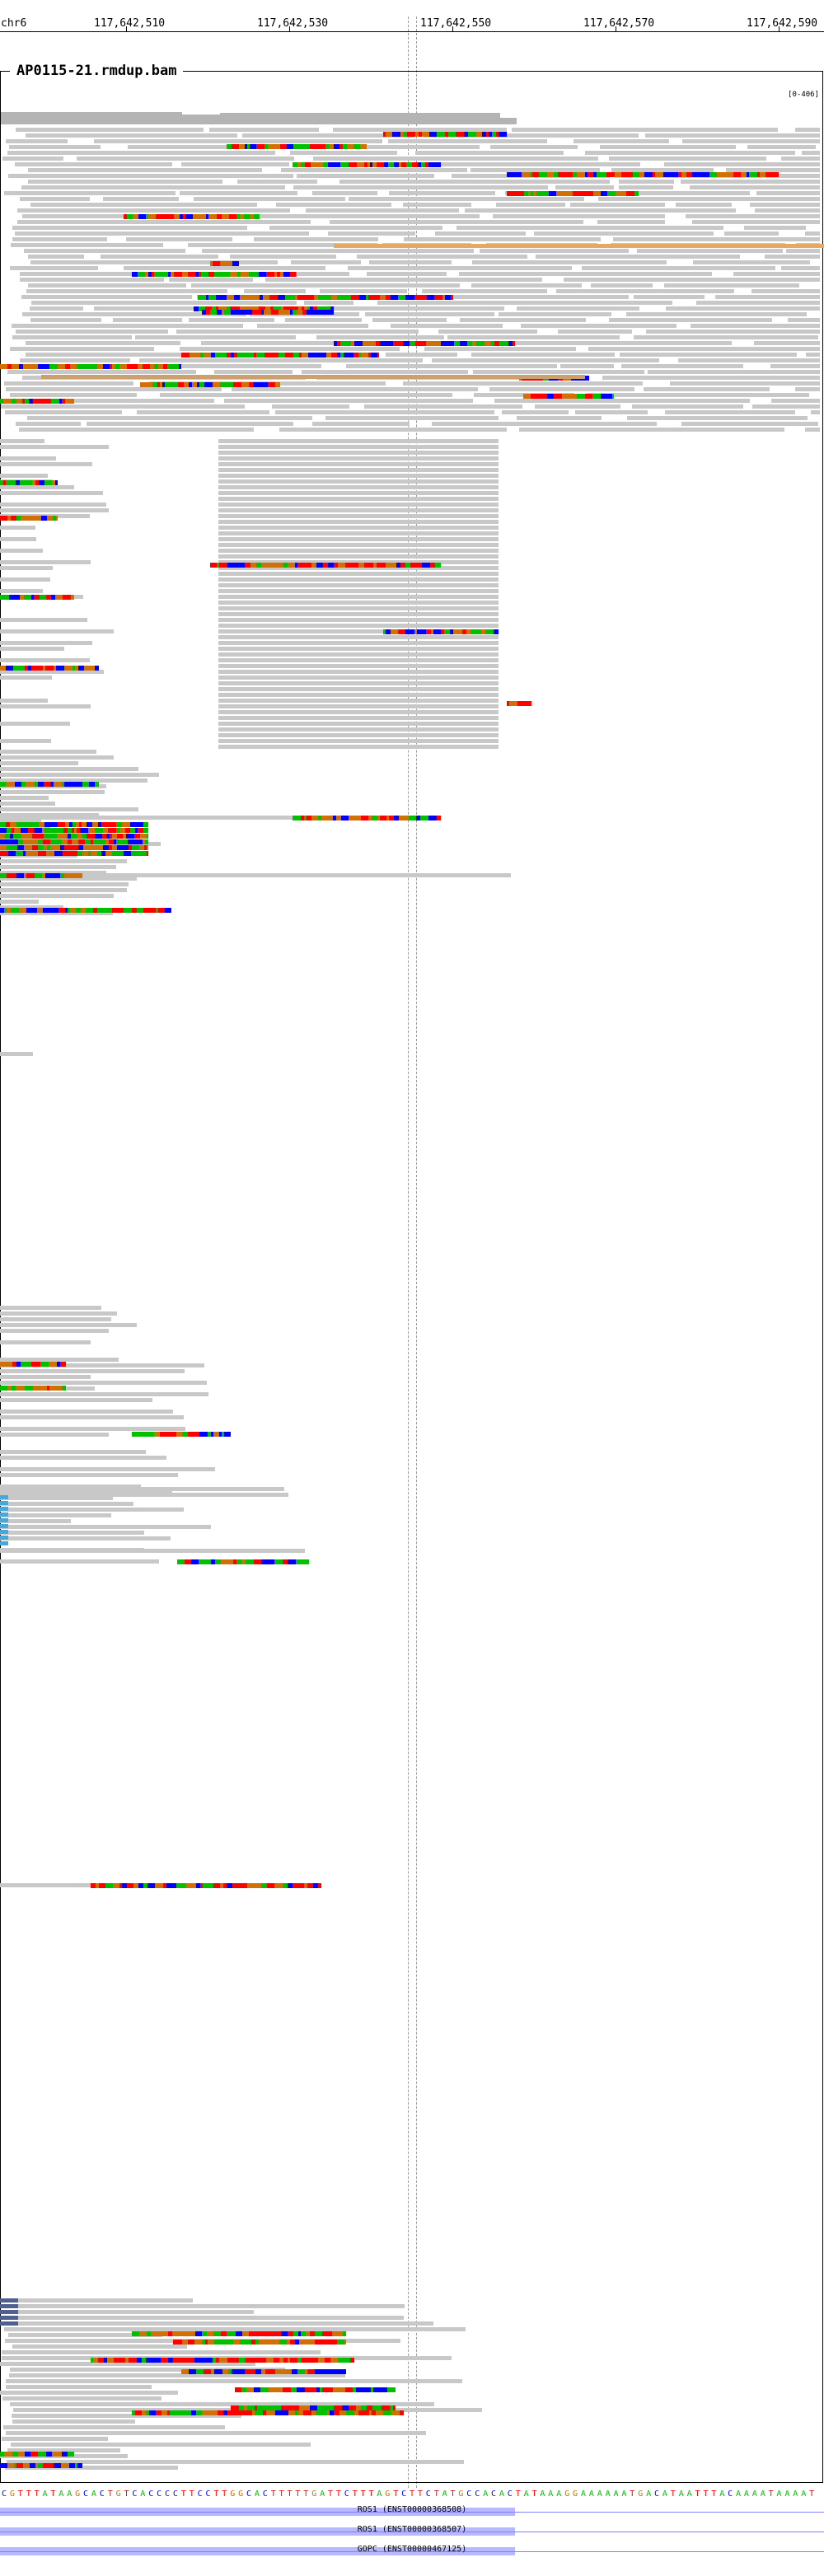 This screenshot has height=2576, width=824. I want to click on gene-track-ros1-507: ROS1 (ENST00000368507), so click(412, 2531).